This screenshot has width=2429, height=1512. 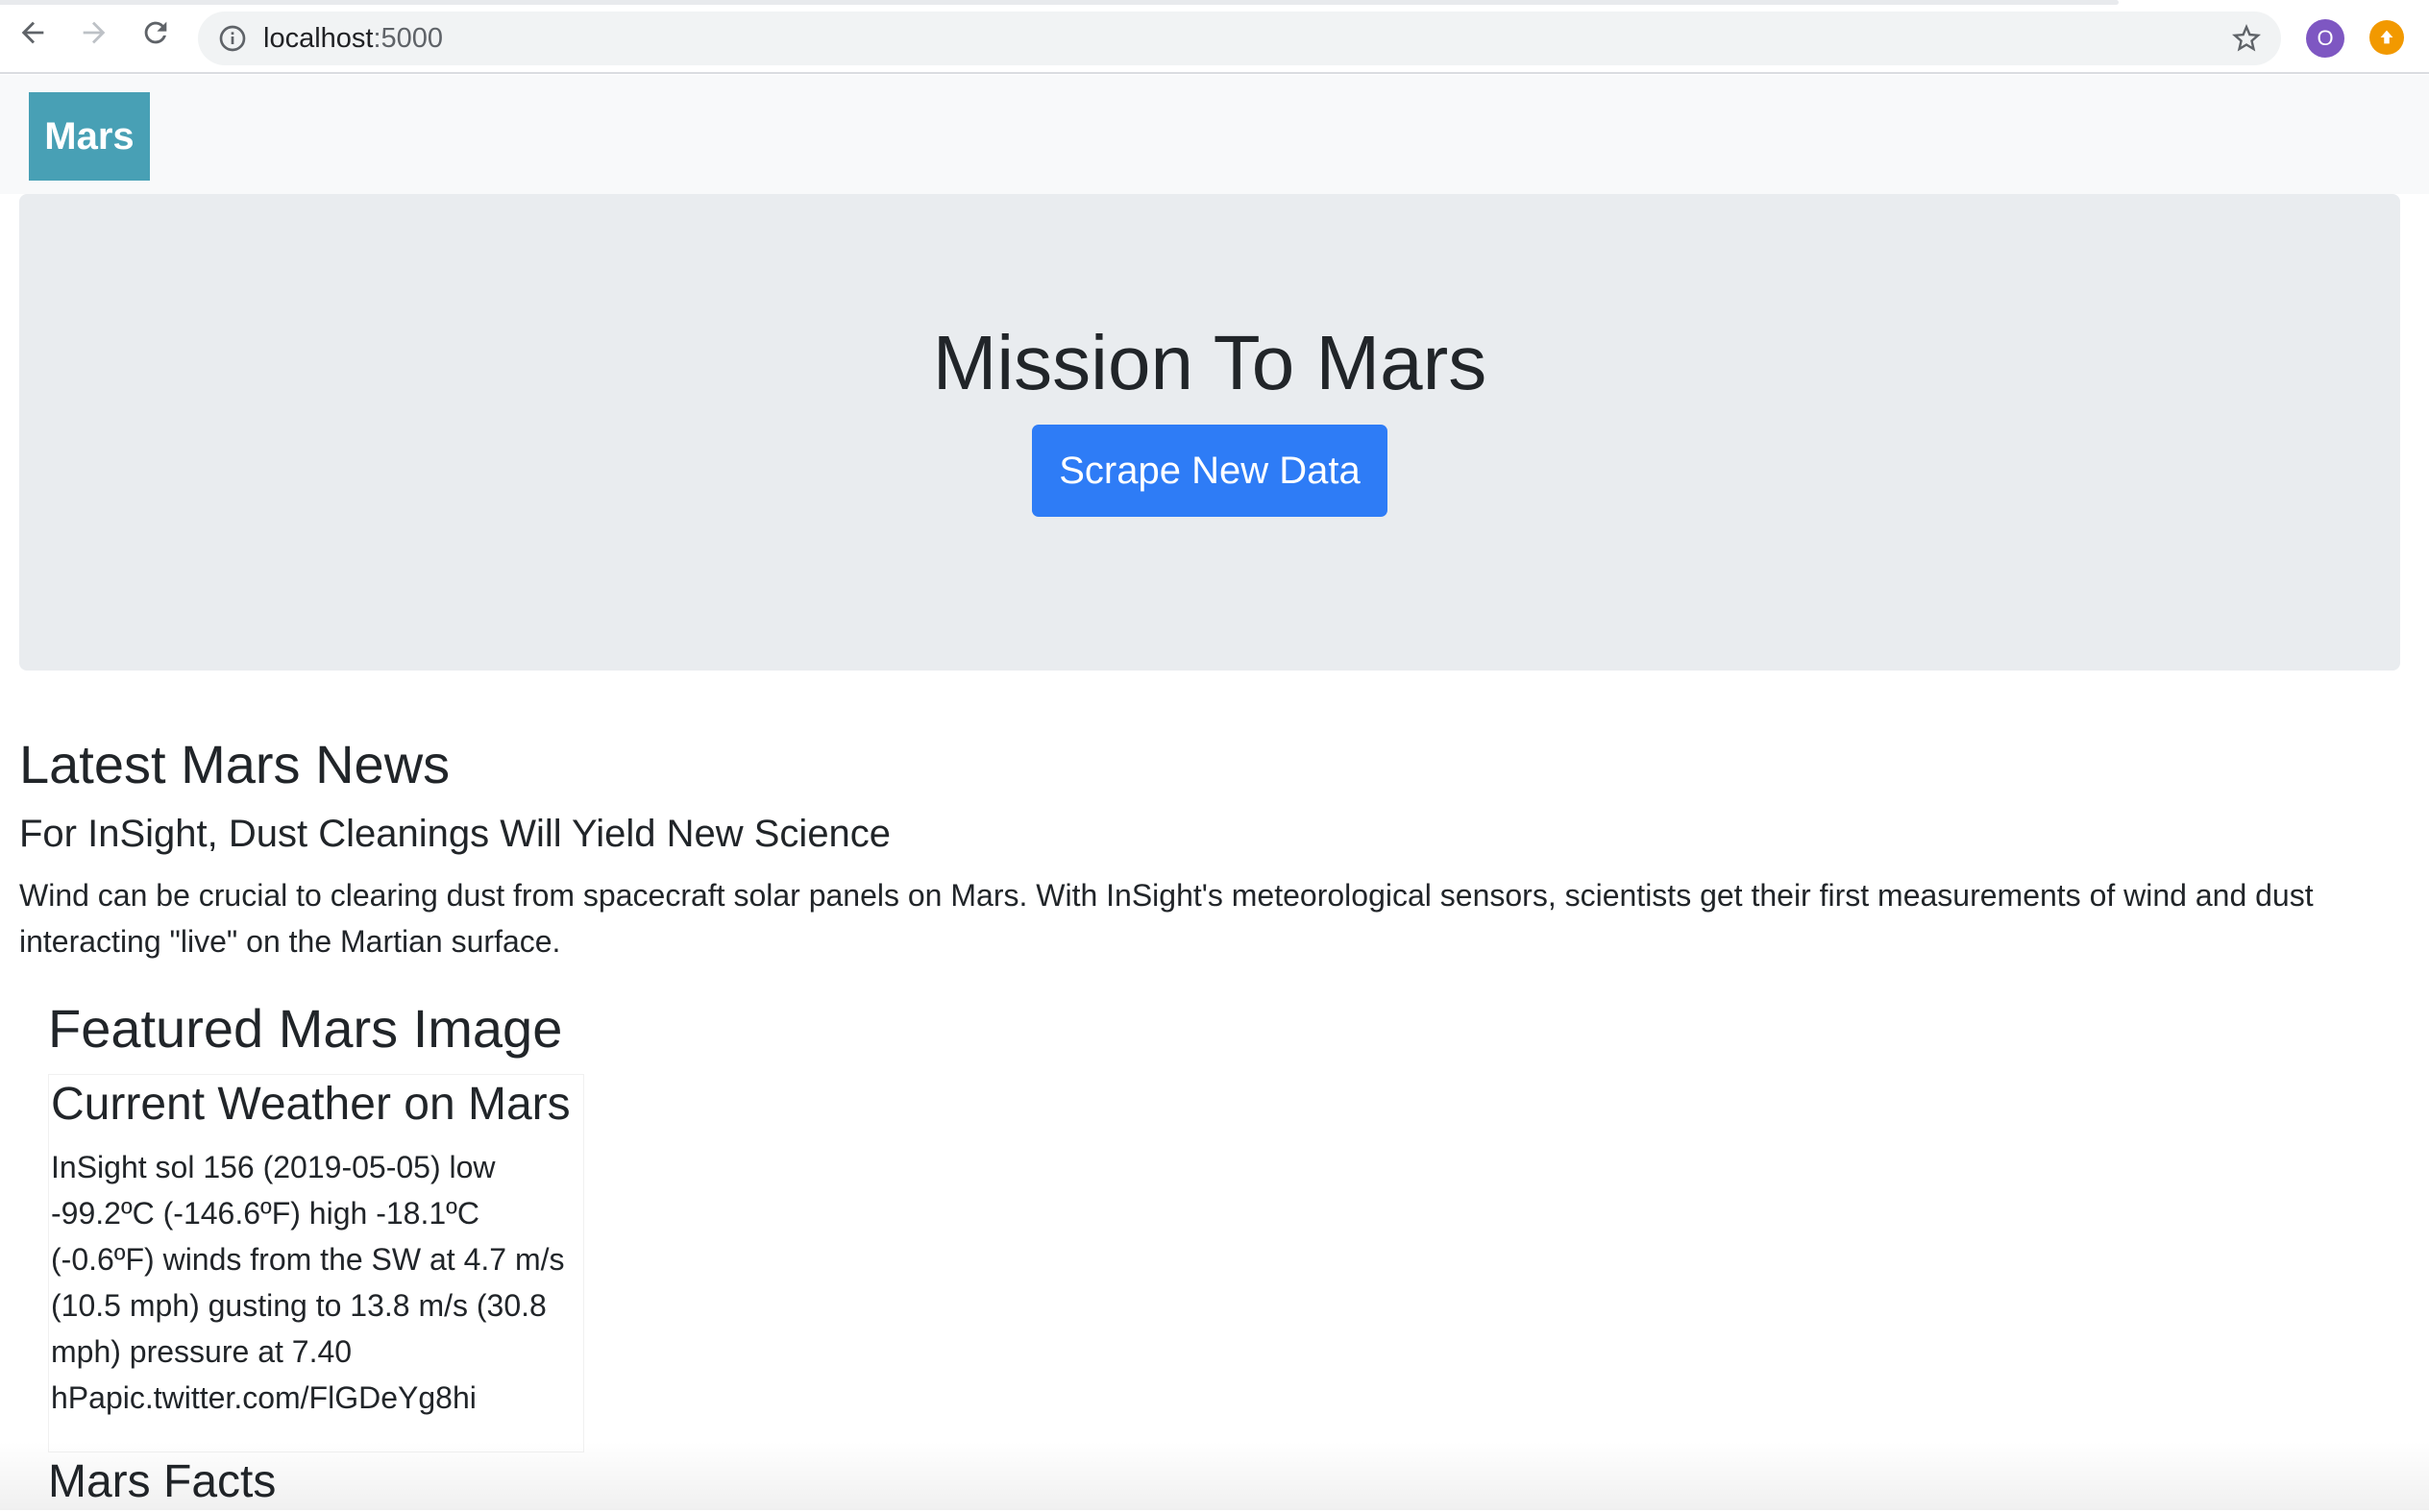 I want to click on arrow-left-icon, so click(x=32, y=32).